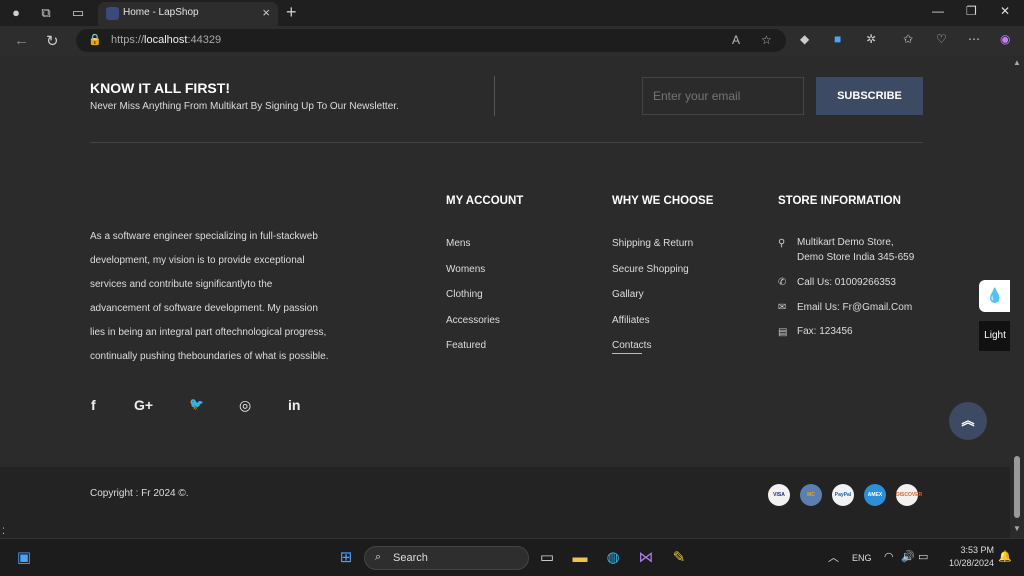  Describe the element at coordinates (856, 257) in the screenshot. I see `address-line-2: Demo Store India 345-659` at that location.